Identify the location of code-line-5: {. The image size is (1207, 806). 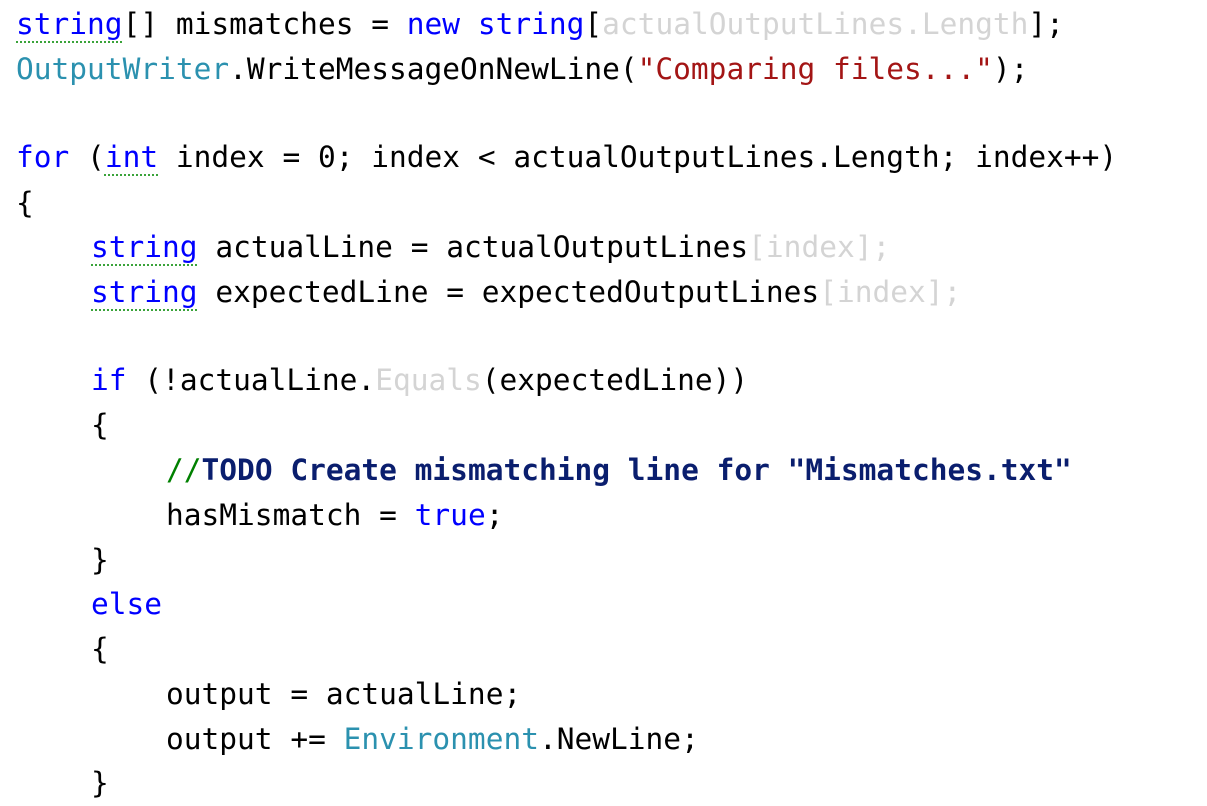
(25, 203).